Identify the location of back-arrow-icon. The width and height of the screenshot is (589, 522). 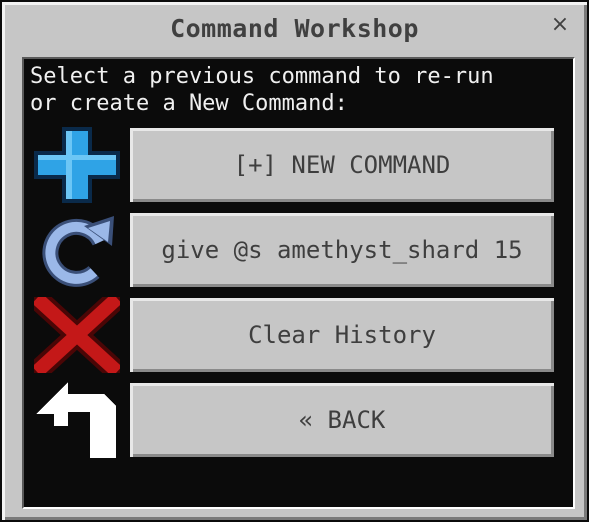
(77, 420).